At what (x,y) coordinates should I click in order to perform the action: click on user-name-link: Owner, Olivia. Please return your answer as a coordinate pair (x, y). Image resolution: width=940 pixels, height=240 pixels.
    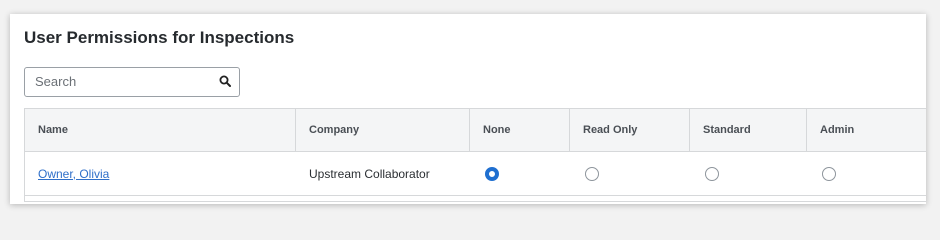
    Looking at the image, I should click on (73, 174).